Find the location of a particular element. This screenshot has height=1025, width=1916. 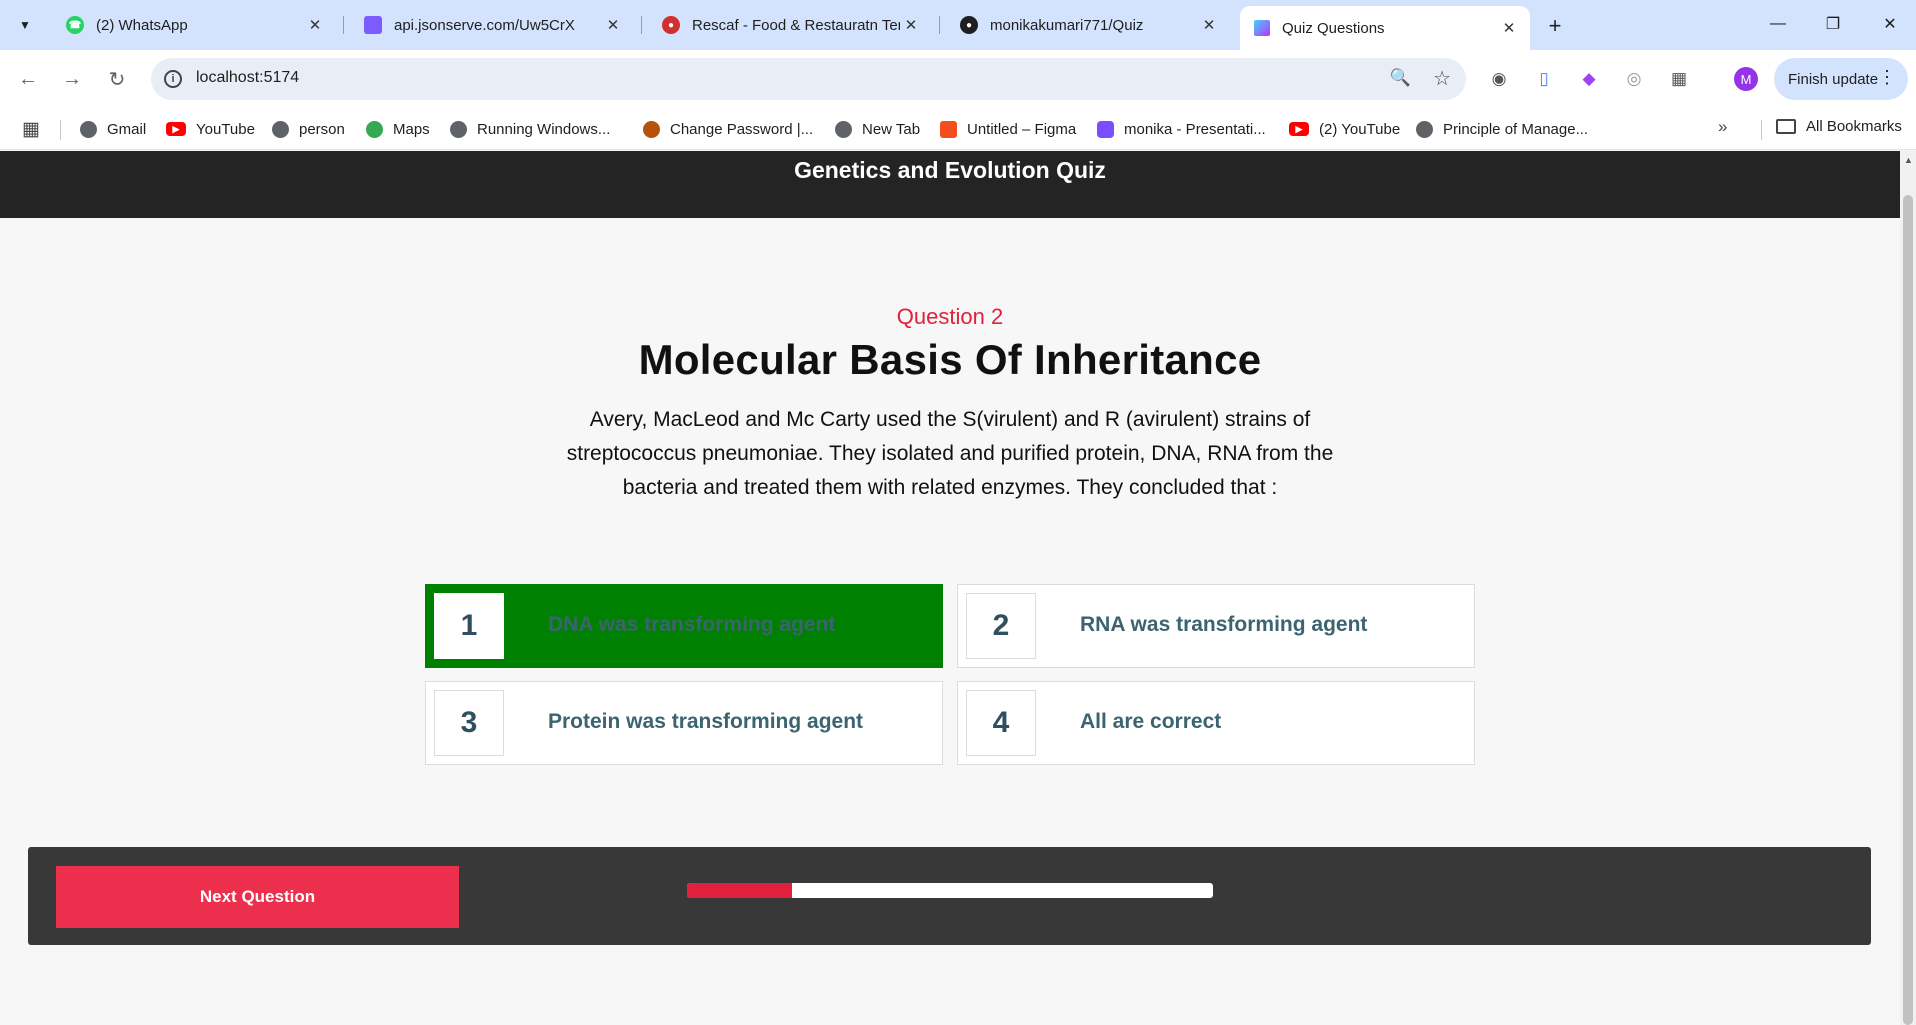

address-url: localhost:5174 is located at coordinates (247, 78).